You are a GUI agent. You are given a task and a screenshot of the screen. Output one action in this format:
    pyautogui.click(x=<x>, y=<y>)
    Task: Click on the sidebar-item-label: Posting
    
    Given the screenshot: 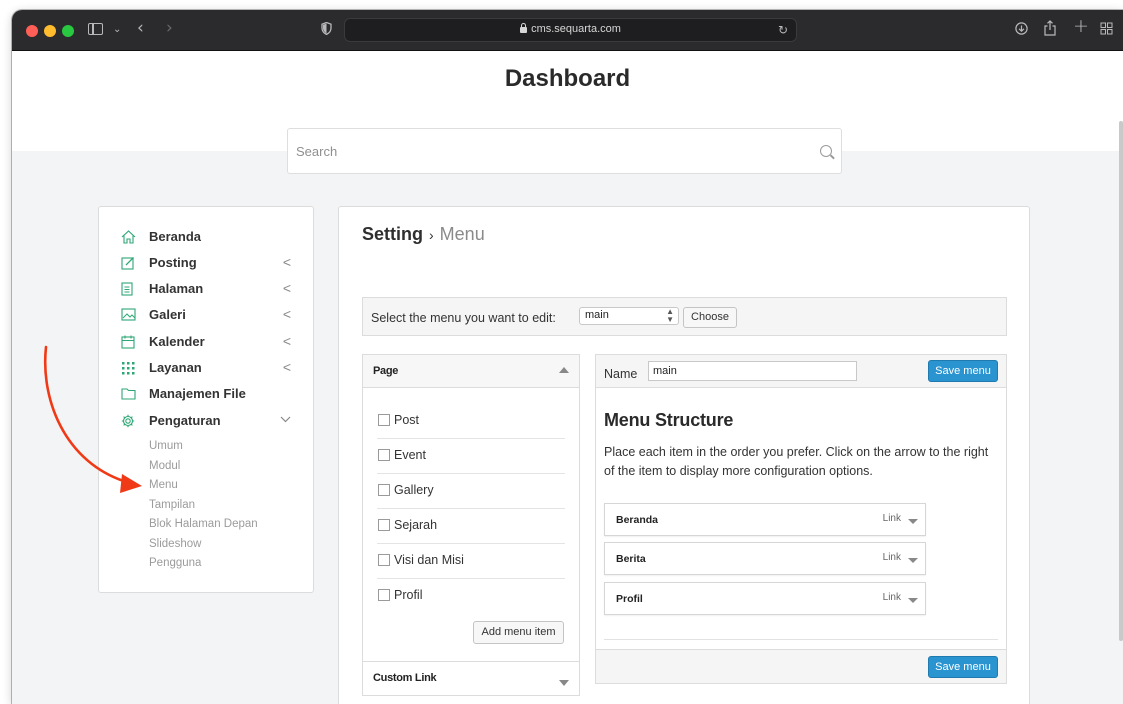 What is the action you would take?
    pyautogui.click(x=173, y=262)
    